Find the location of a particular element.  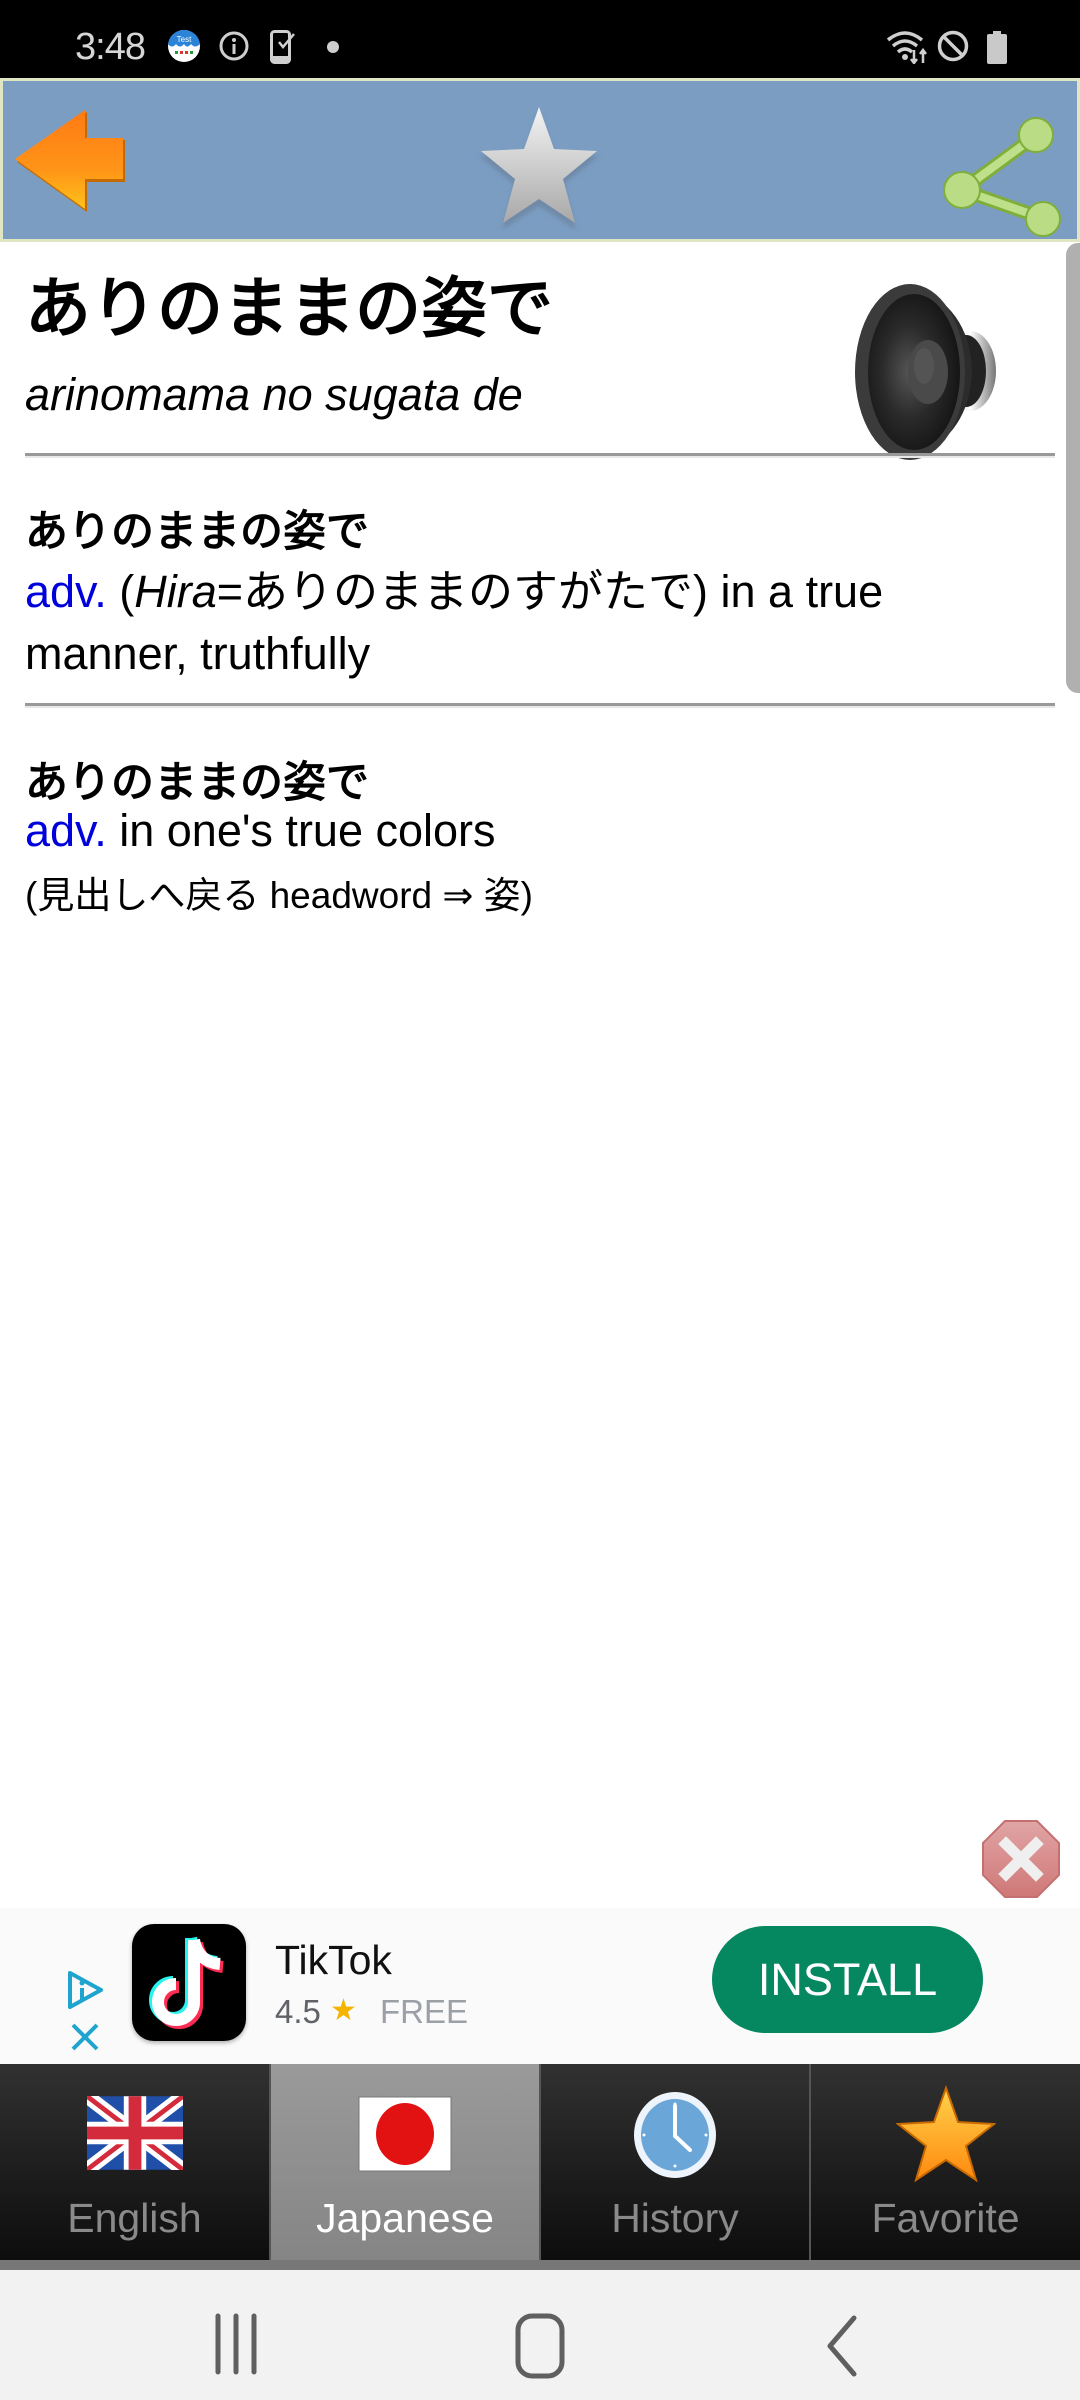

definition-text: in one's true colors is located at coordinates (307, 830).